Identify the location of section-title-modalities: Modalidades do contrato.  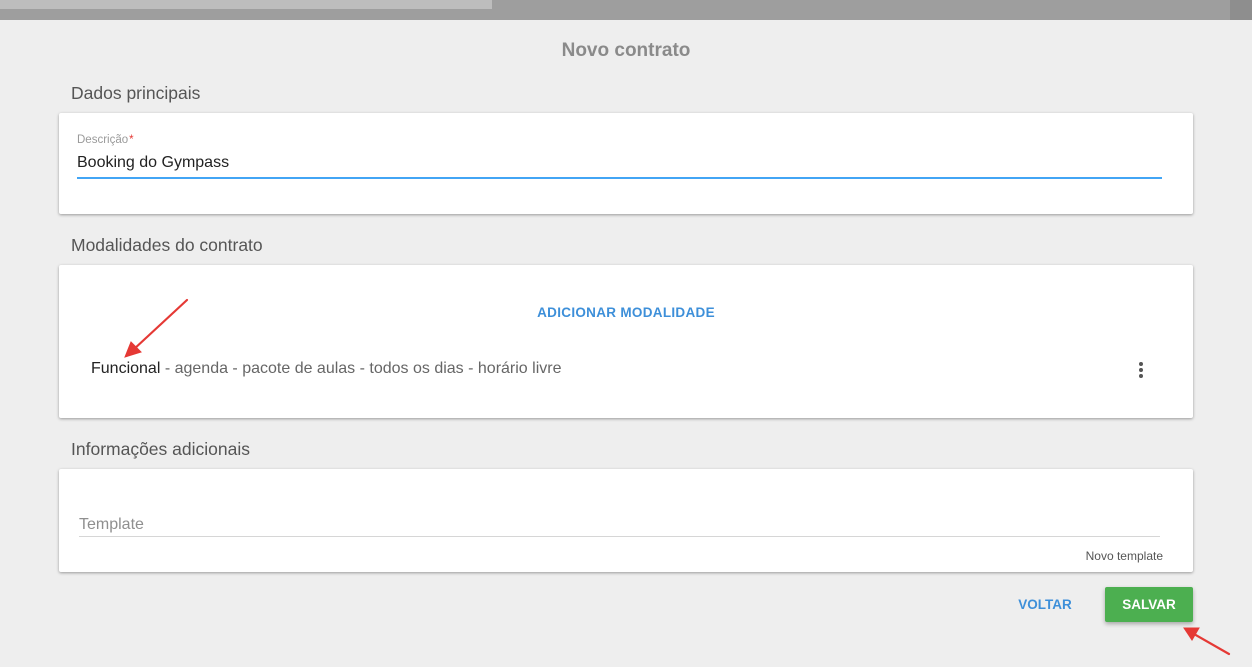
(167, 245).